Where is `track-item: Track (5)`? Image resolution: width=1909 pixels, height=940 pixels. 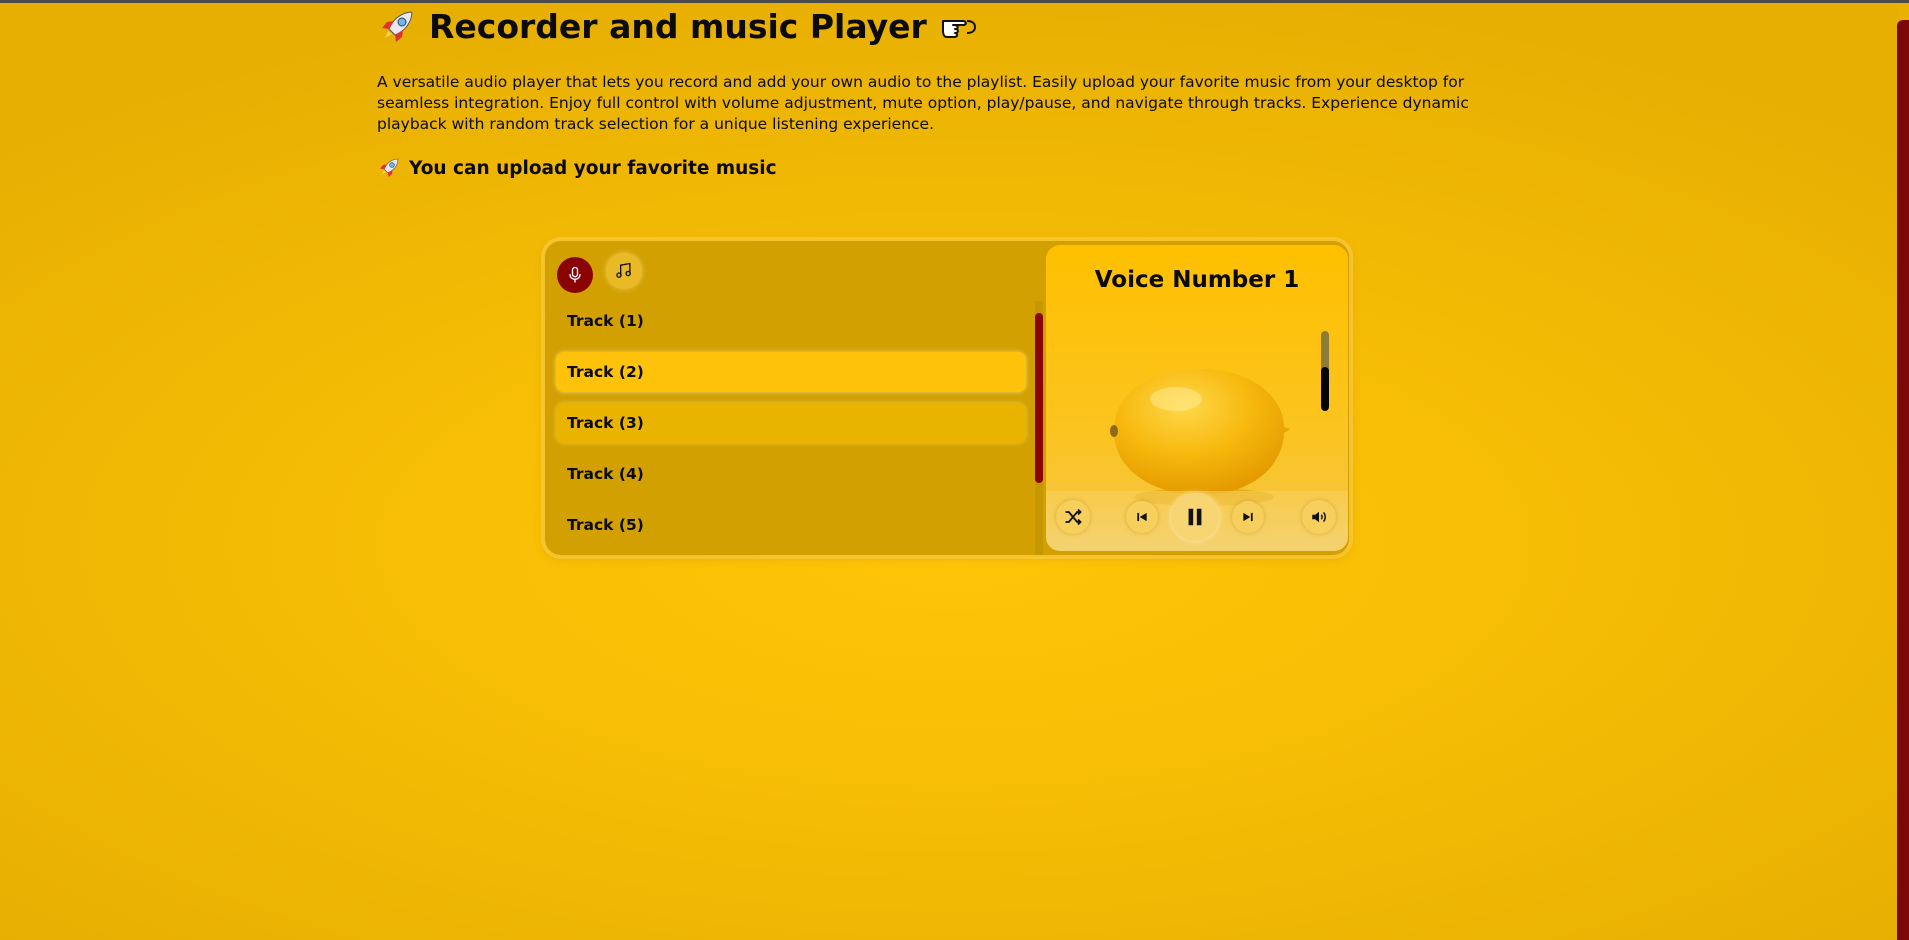
track-item: Track (5) is located at coordinates (791, 525).